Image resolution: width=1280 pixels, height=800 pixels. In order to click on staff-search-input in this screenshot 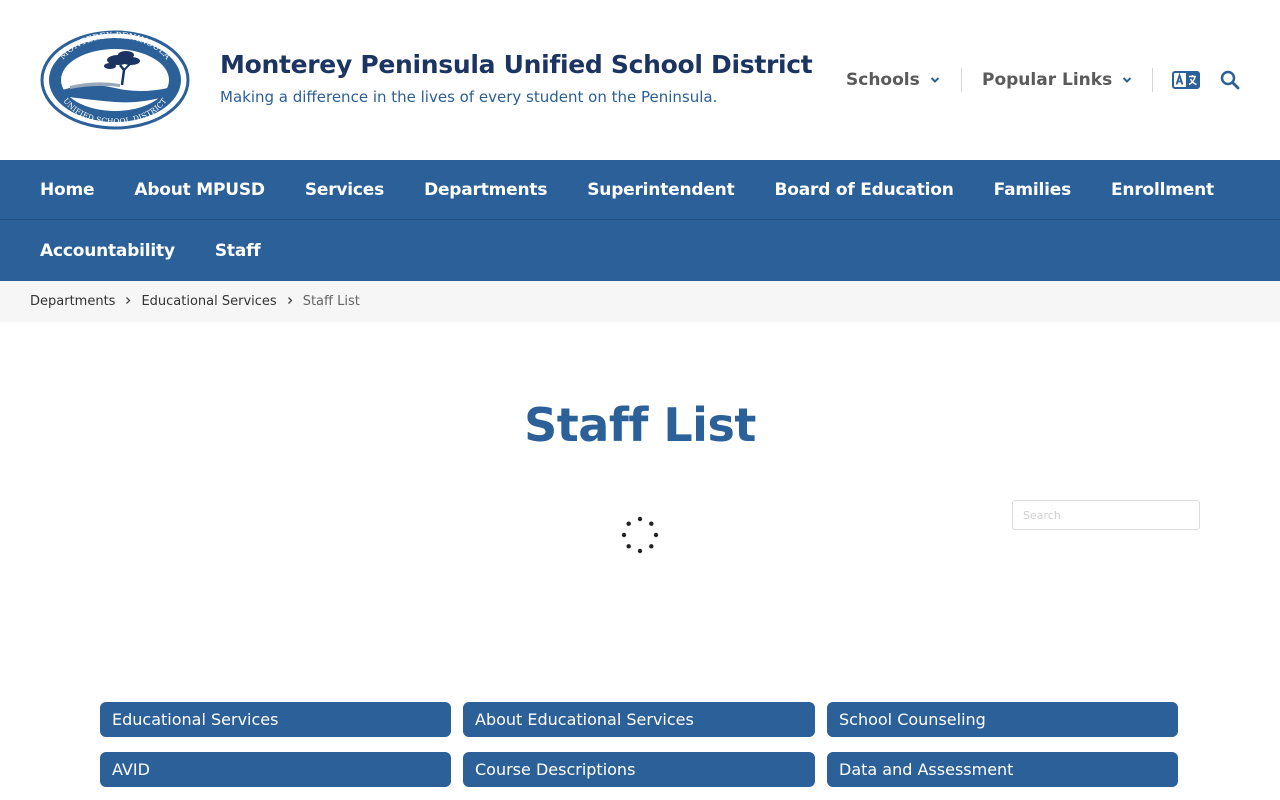, I will do `click(1106, 515)`.